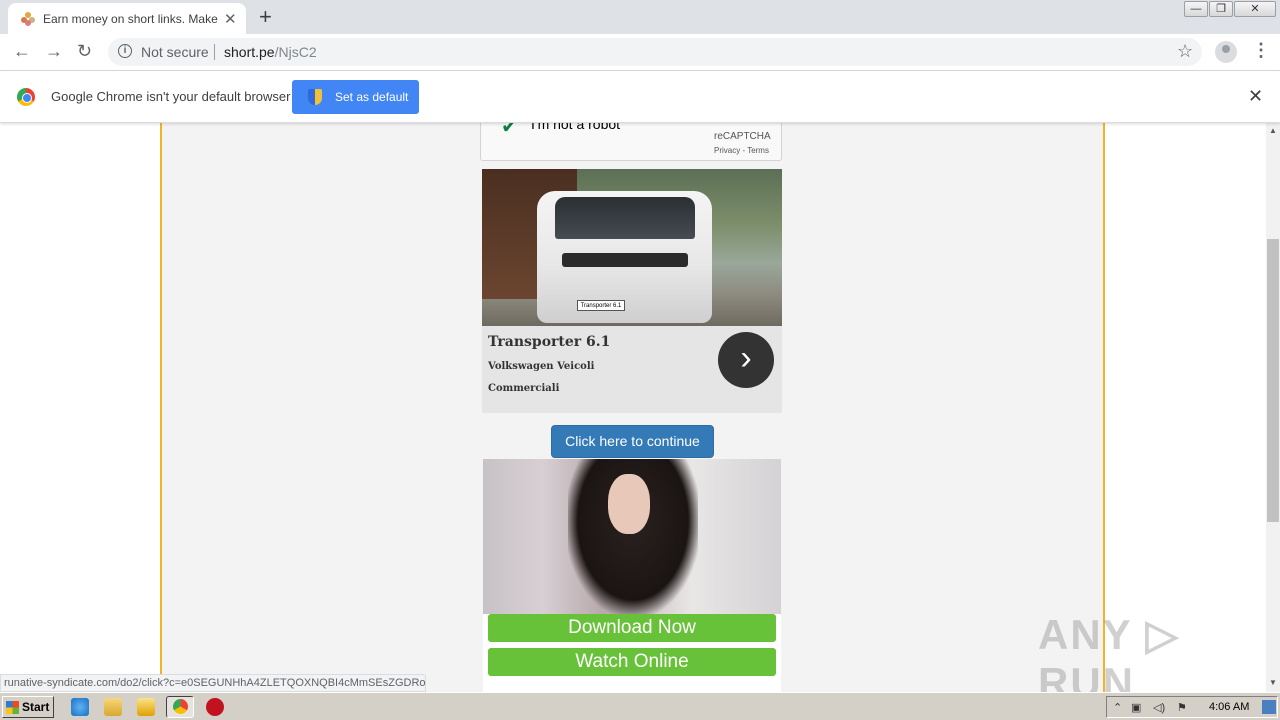  I want to click on chrome-taskbar-button, so click(180, 707).